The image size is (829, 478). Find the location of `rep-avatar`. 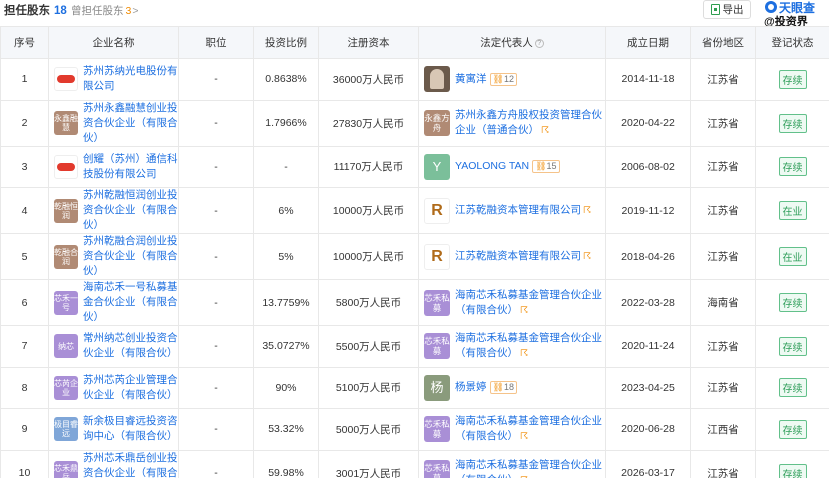

rep-avatar is located at coordinates (437, 79).